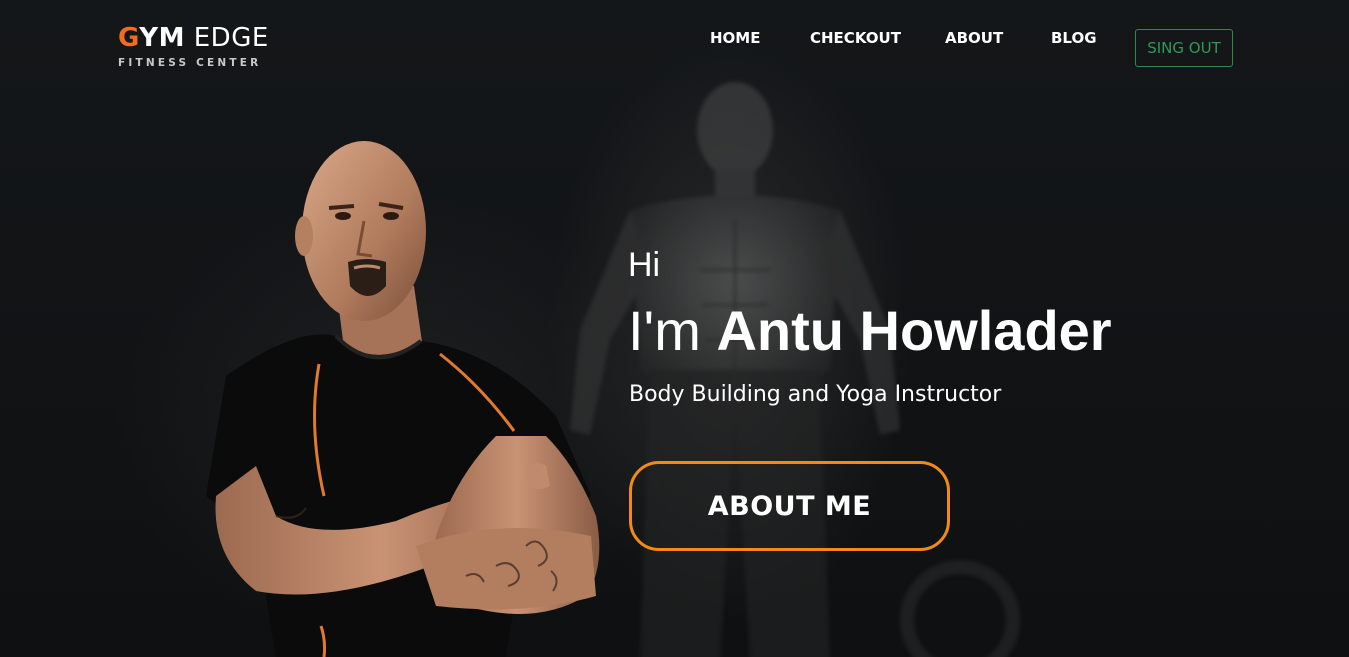 The image size is (1349, 657). I want to click on logo-edge-word: EDGE, so click(226, 38).